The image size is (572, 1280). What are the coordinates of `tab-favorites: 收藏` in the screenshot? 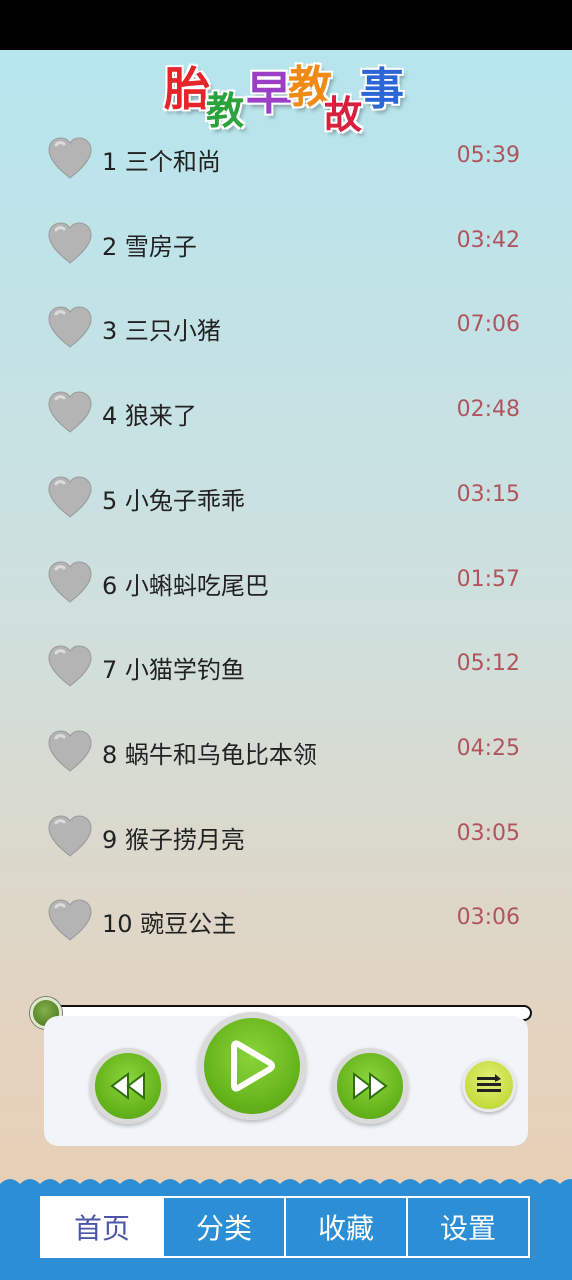 It's located at (345, 1227).